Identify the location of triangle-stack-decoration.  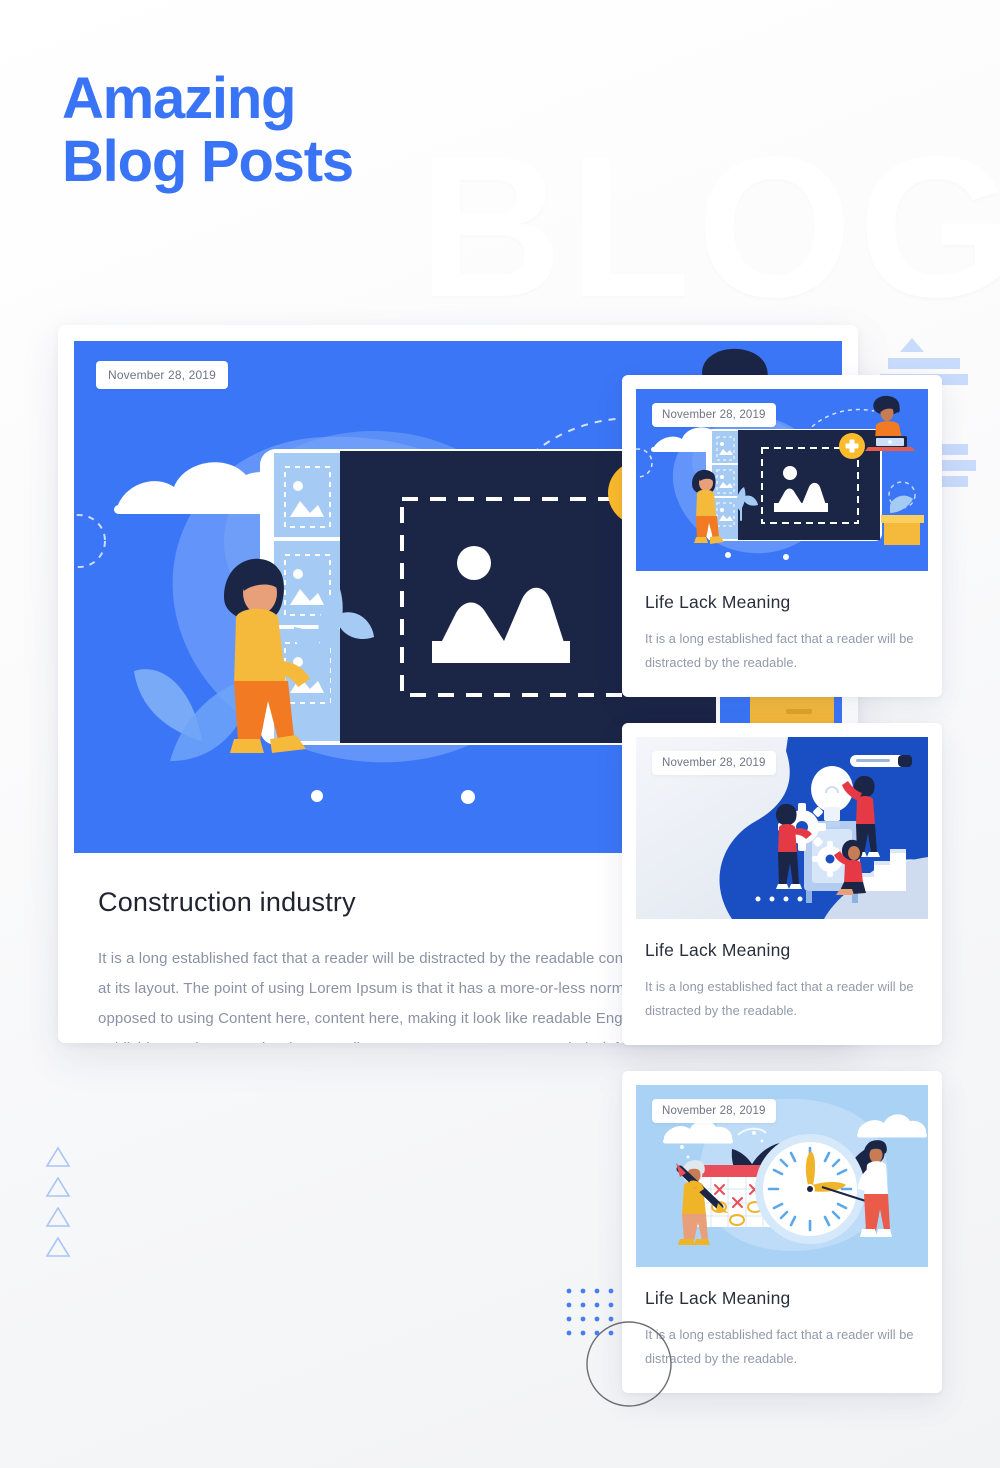
(62, 1205).